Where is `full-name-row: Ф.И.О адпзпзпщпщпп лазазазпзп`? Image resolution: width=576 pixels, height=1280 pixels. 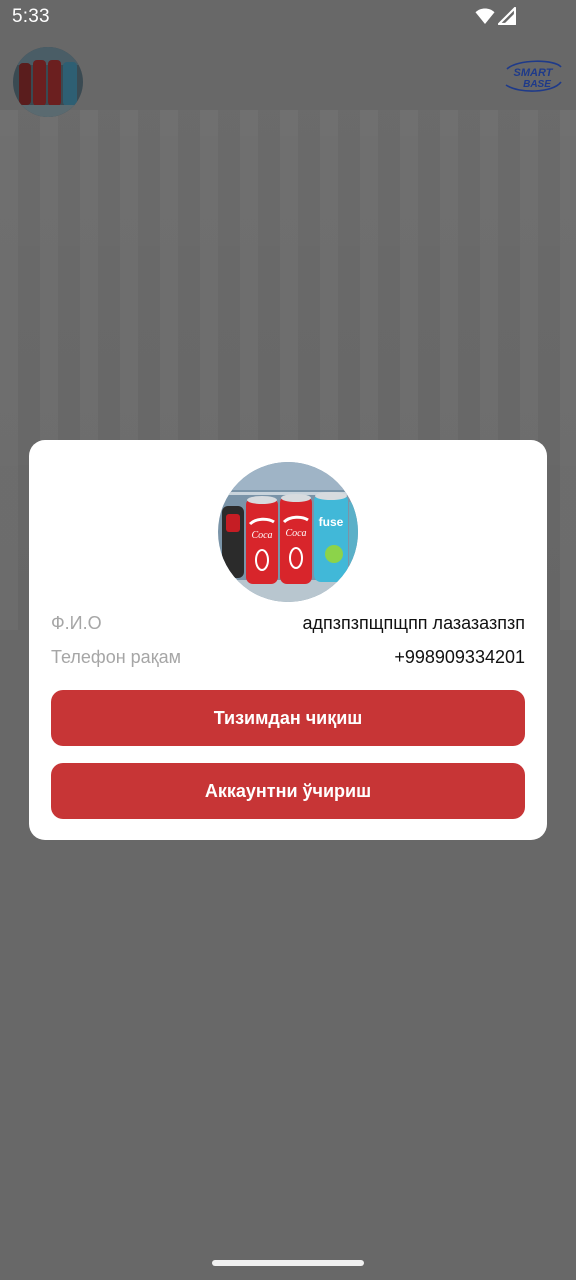 full-name-row: Ф.И.О адпзпзпщпщпп лазазазпзп is located at coordinates (288, 626).